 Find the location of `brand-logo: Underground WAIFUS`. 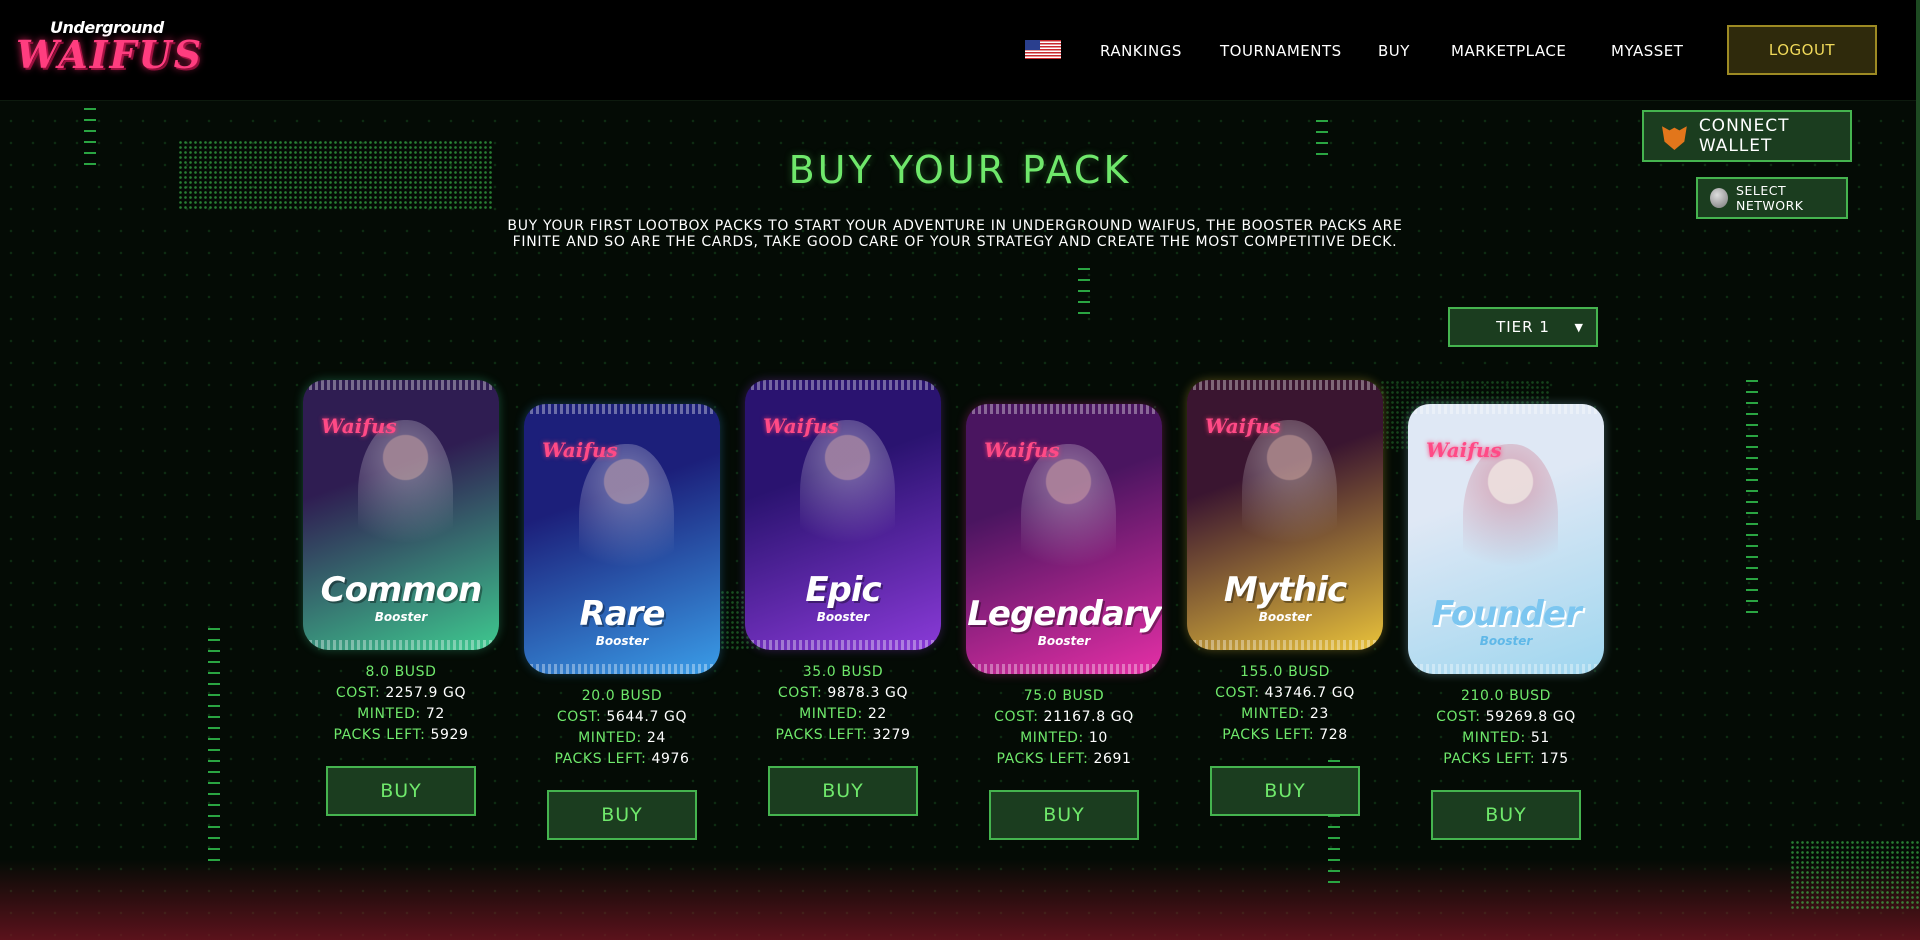

brand-logo: Underground WAIFUS is located at coordinates (108, 48).